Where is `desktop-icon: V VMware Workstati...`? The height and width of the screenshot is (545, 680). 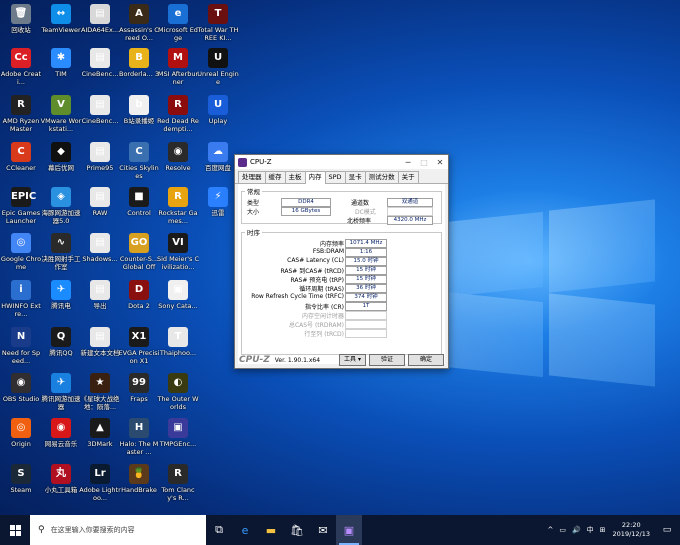 desktop-icon: V VMware Workstati... is located at coordinates (61, 114).